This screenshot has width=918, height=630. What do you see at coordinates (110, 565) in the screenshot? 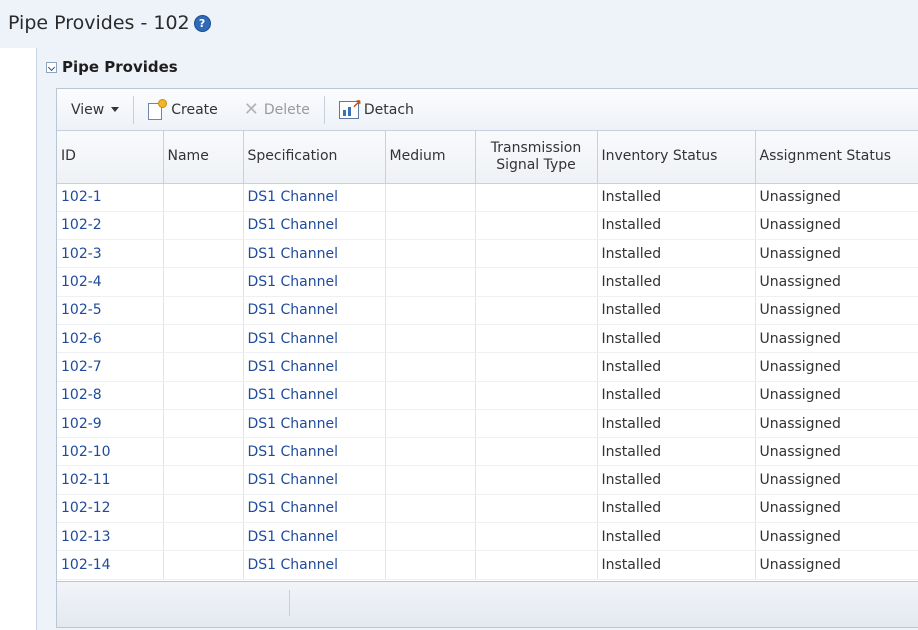
I see `cell-id: 102-14` at bounding box center [110, 565].